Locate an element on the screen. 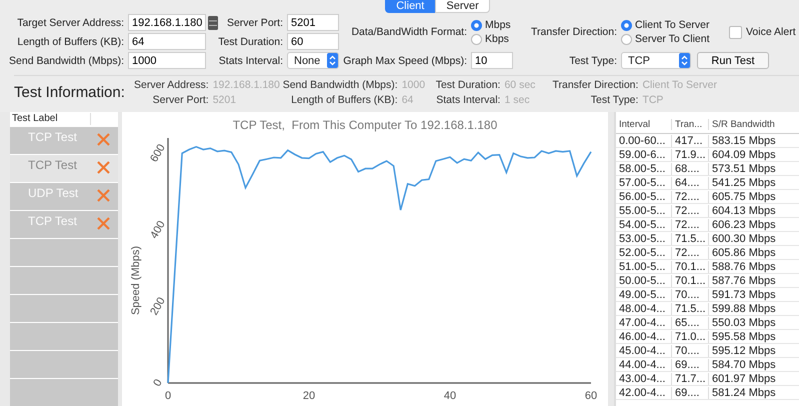 The height and width of the screenshot is (406, 799). info-label: Transfer Direction: is located at coordinates (595, 85).